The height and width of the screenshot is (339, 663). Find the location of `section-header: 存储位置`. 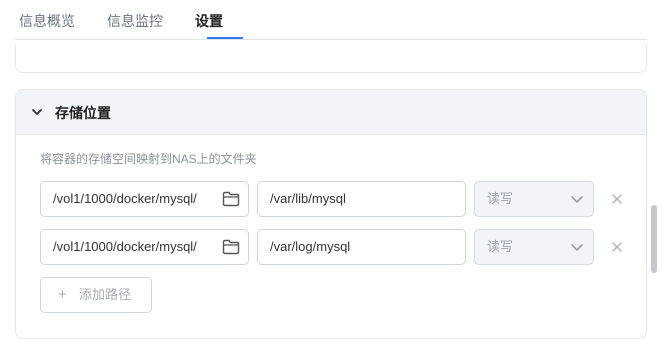

section-header: 存储位置 is located at coordinates (331, 112).